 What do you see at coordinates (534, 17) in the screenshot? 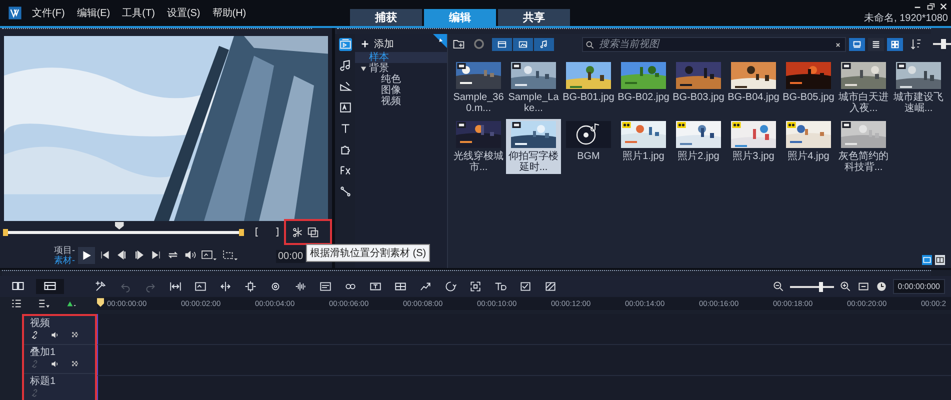
I see `workspace-tab: 共享` at bounding box center [534, 17].